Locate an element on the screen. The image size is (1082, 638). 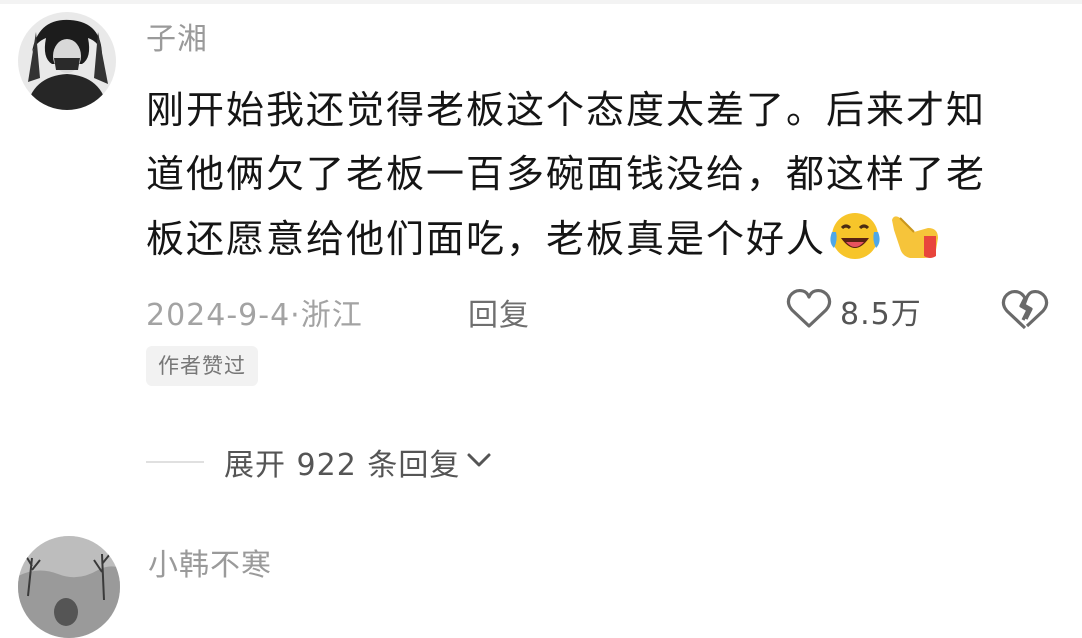
laughing-crying-emoji is located at coordinates (855, 235).